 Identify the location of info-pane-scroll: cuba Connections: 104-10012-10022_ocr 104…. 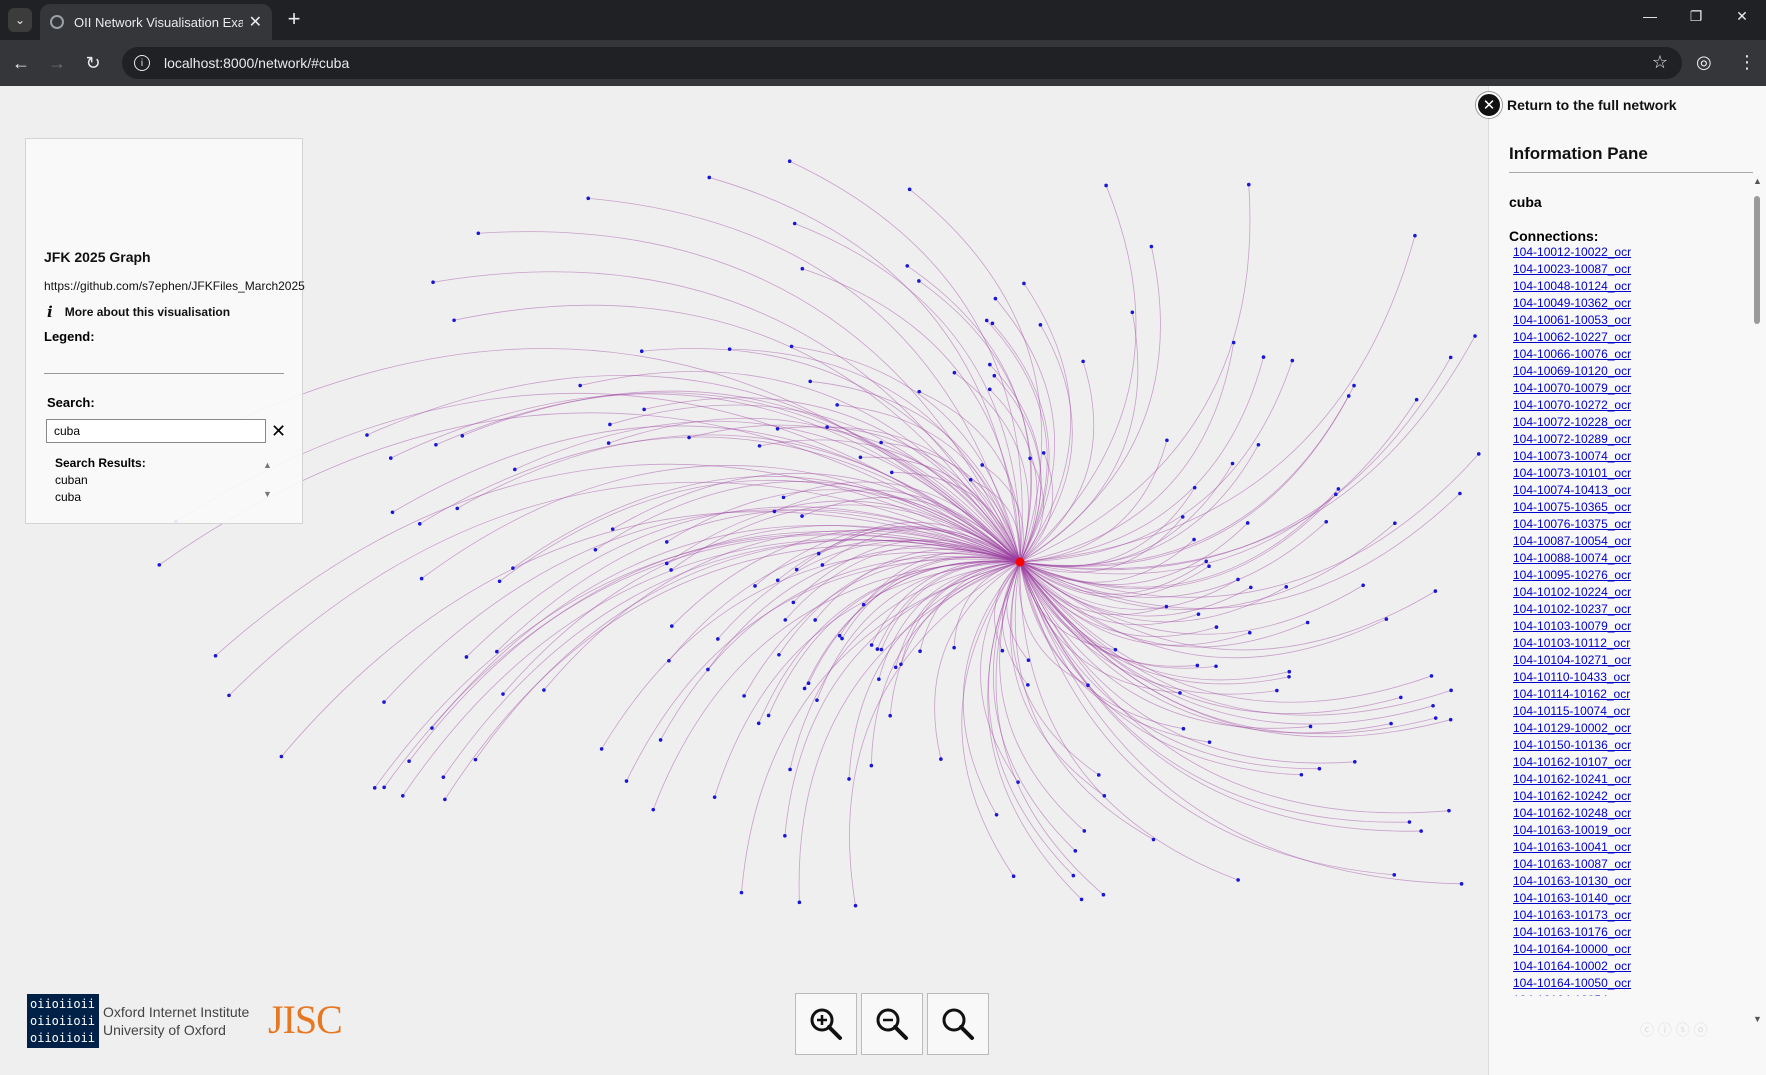
(1628, 586).